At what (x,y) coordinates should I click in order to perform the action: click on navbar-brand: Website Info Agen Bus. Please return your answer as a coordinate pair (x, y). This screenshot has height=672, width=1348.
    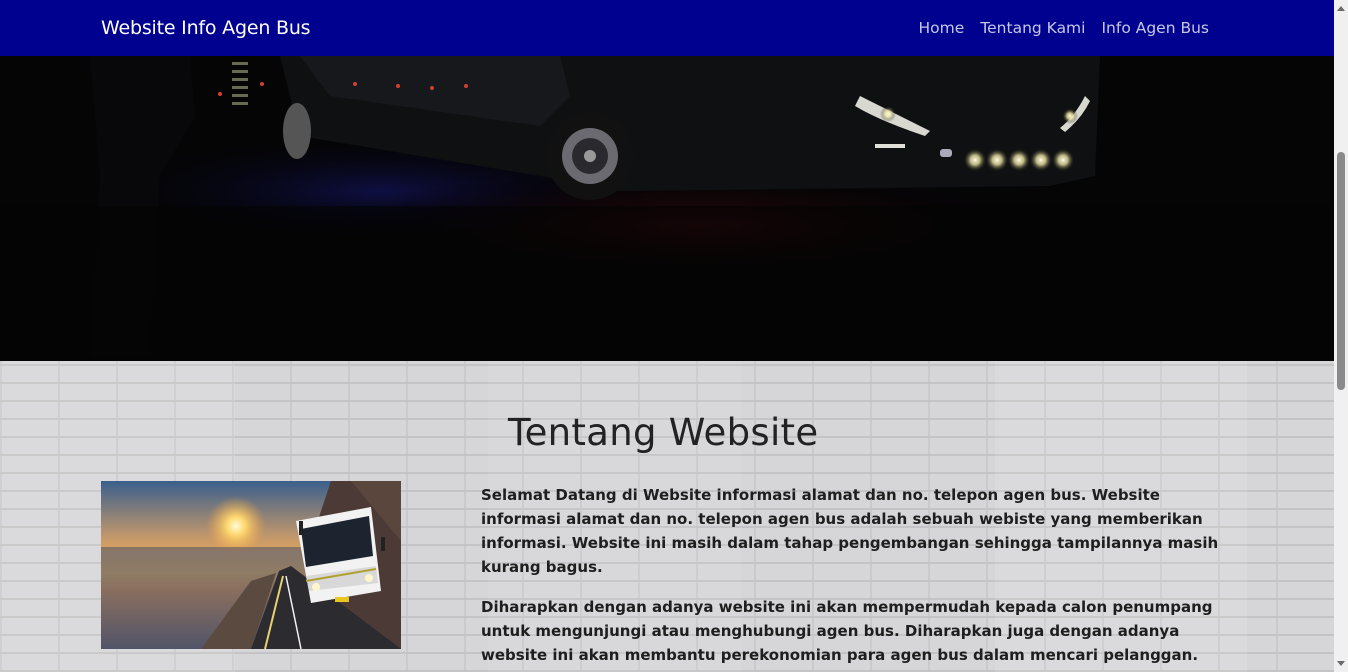
    Looking at the image, I should click on (206, 28).